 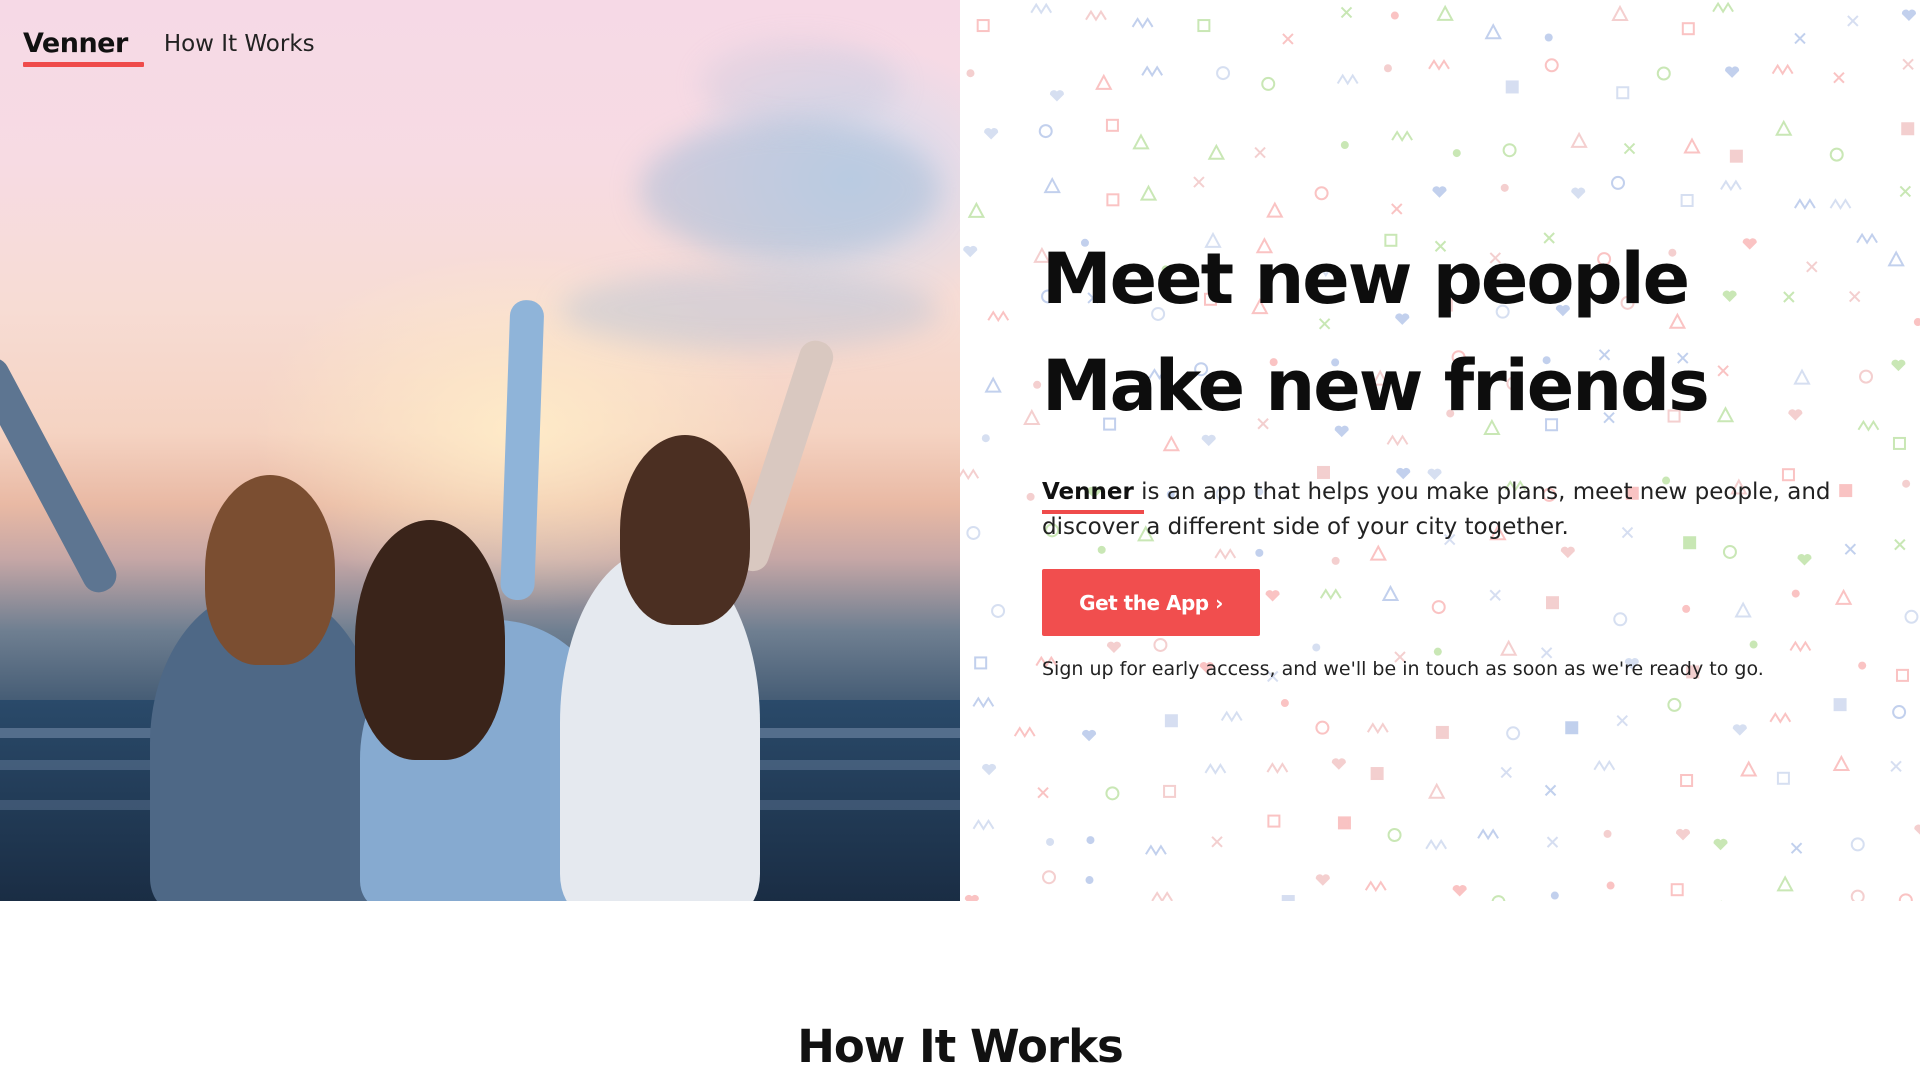 What do you see at coordinates (1376, 386) in the screenshot?
I see `headline-line-2: Make new friends` at bounding box center [1376, 386].